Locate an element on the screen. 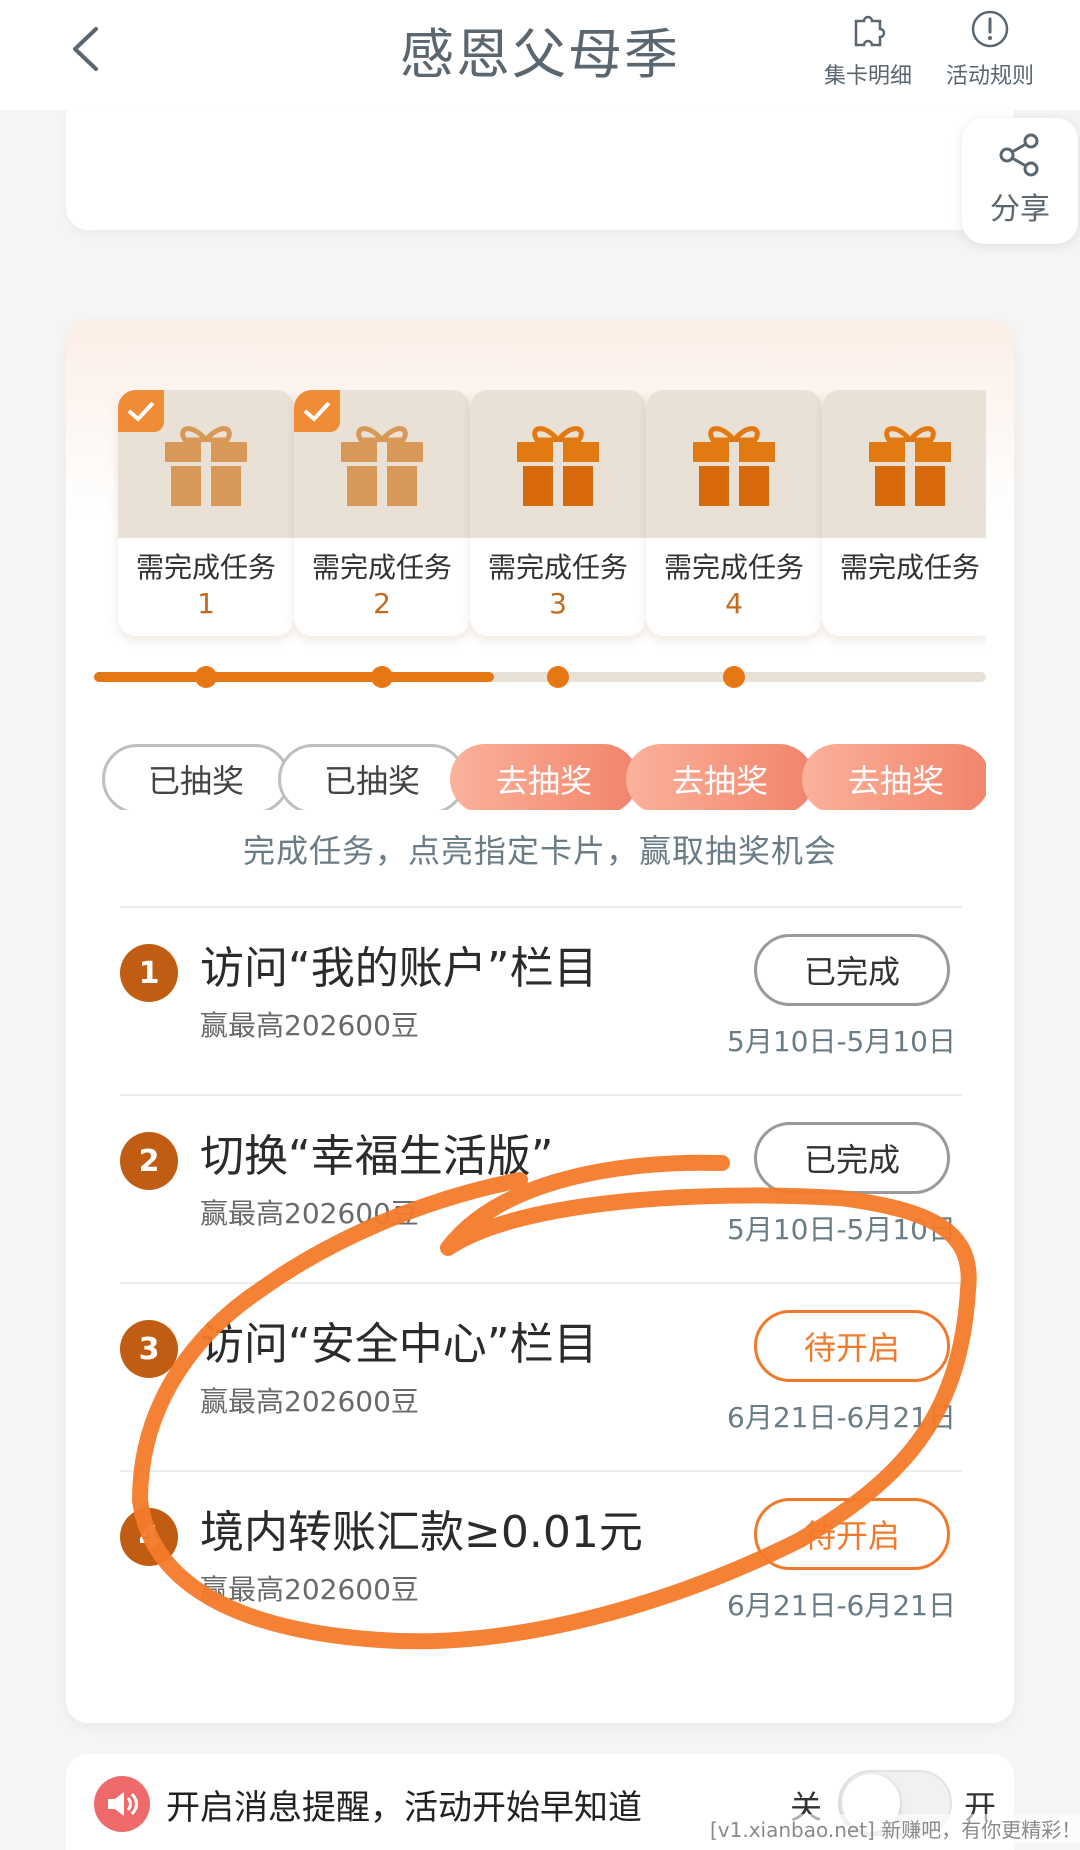 This screenshot has width=1080, height=1850. task-number-badge: 4 is located at coordinates (149, 1537).